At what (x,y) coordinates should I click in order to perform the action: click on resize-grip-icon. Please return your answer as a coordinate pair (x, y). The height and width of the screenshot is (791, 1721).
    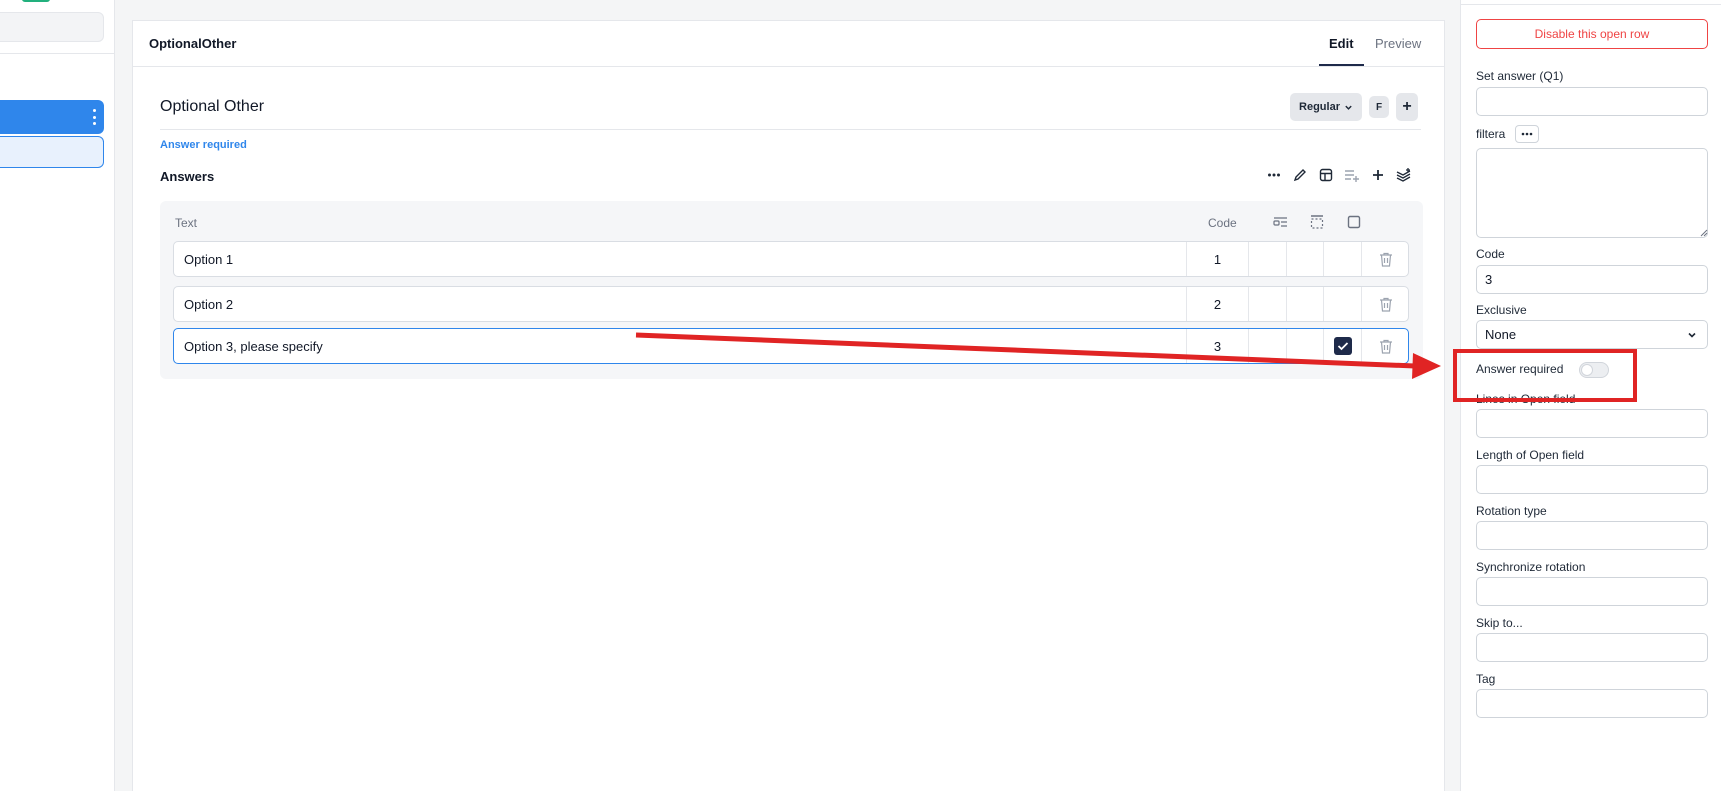
    Looking at the image, I should click on (1704, 233).